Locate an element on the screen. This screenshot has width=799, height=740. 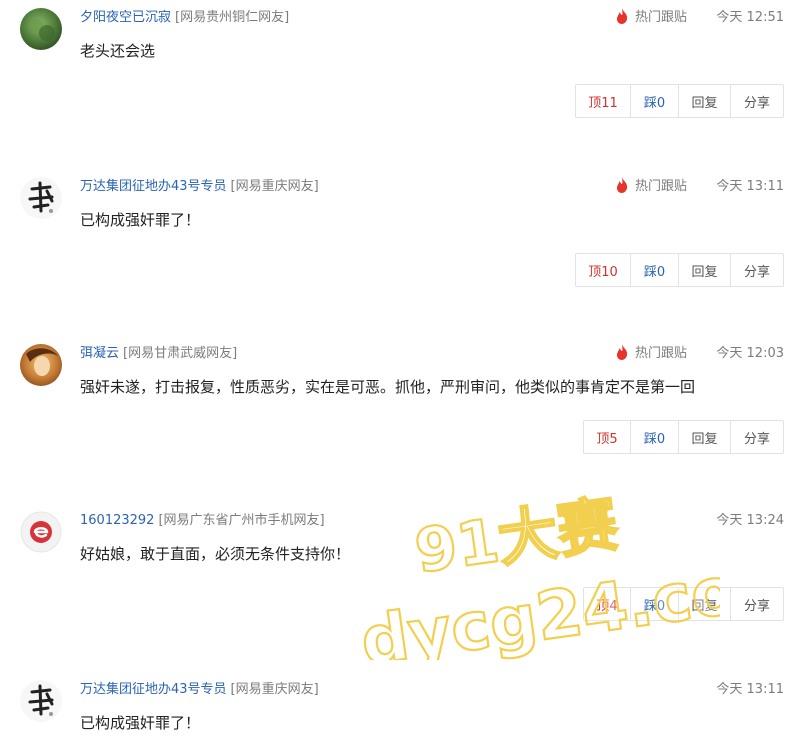
comment-actions: 顶4 踩0 回复 分享 is located at coordinates (683, 604).